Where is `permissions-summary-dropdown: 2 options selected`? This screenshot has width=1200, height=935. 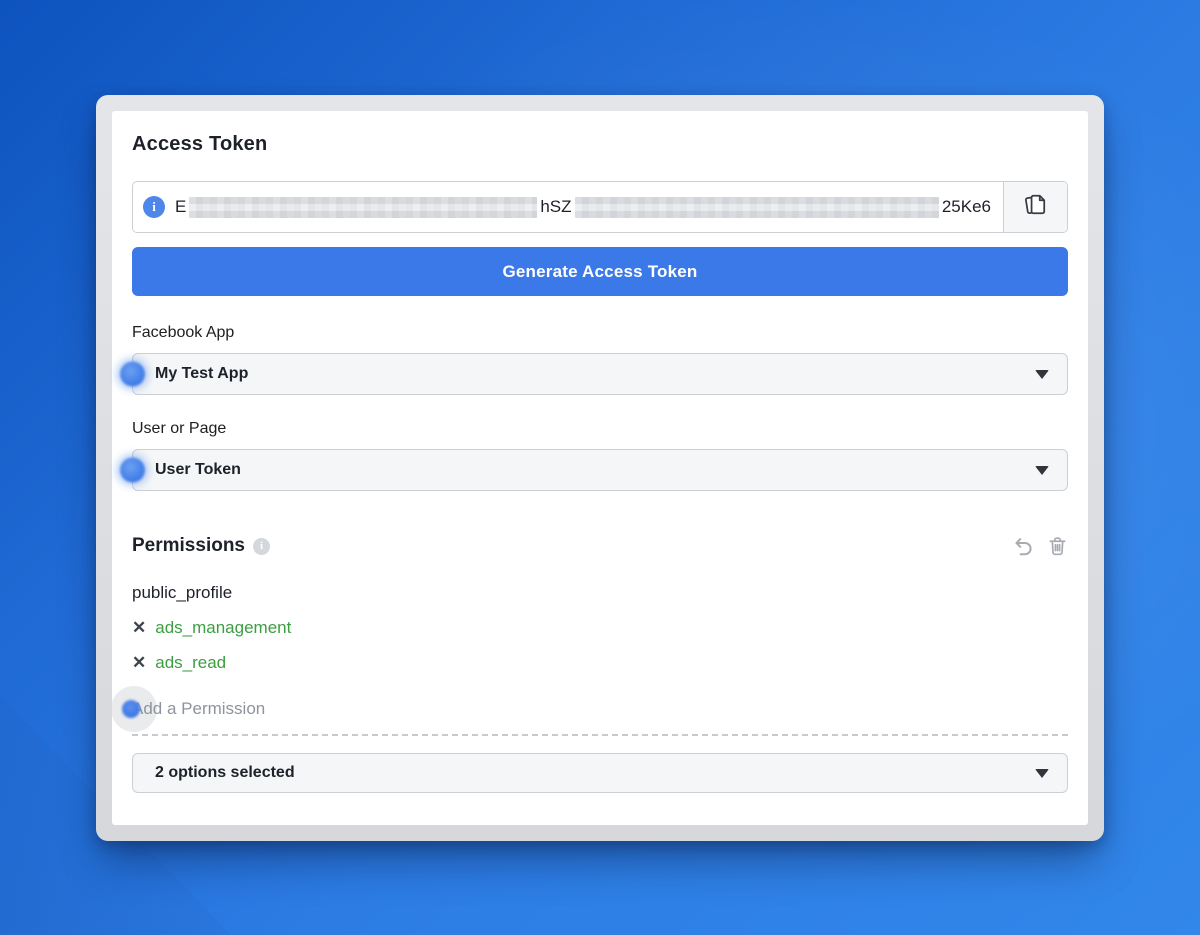 permissions-summary-dropdown: 2 options selected is located at coordinates (600, 773).